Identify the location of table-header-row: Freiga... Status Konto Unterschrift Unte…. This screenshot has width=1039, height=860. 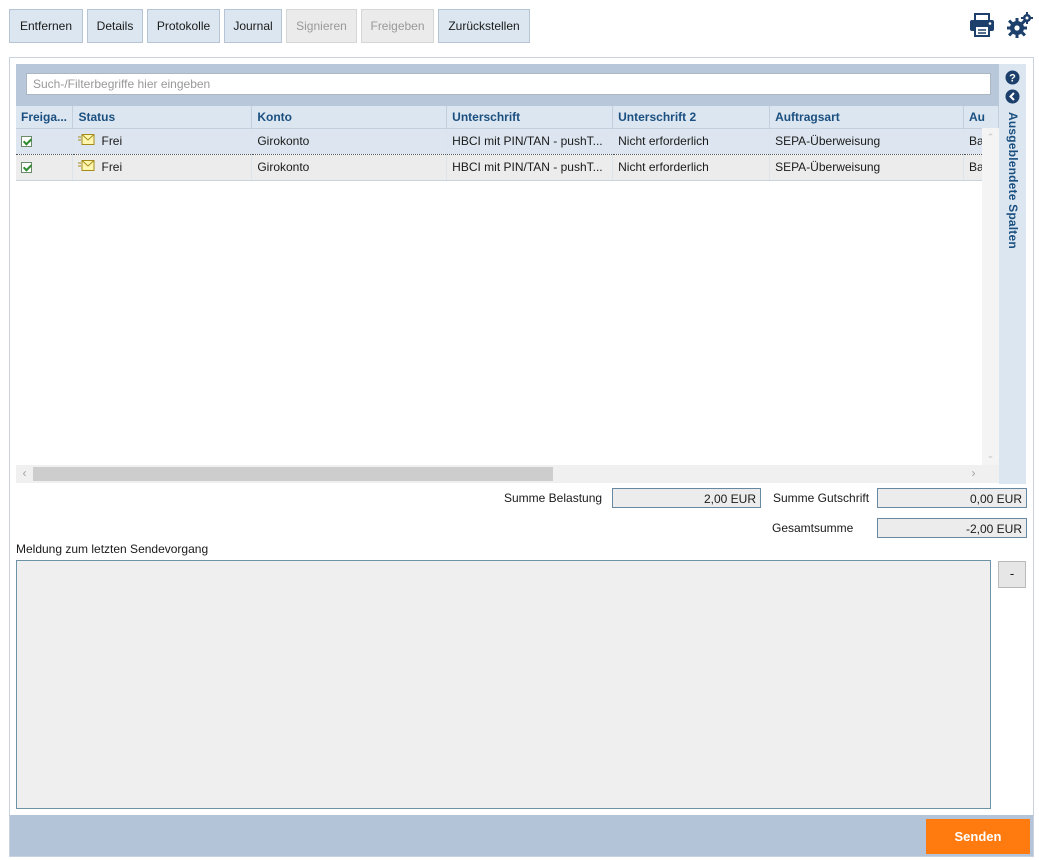
(507, 117).